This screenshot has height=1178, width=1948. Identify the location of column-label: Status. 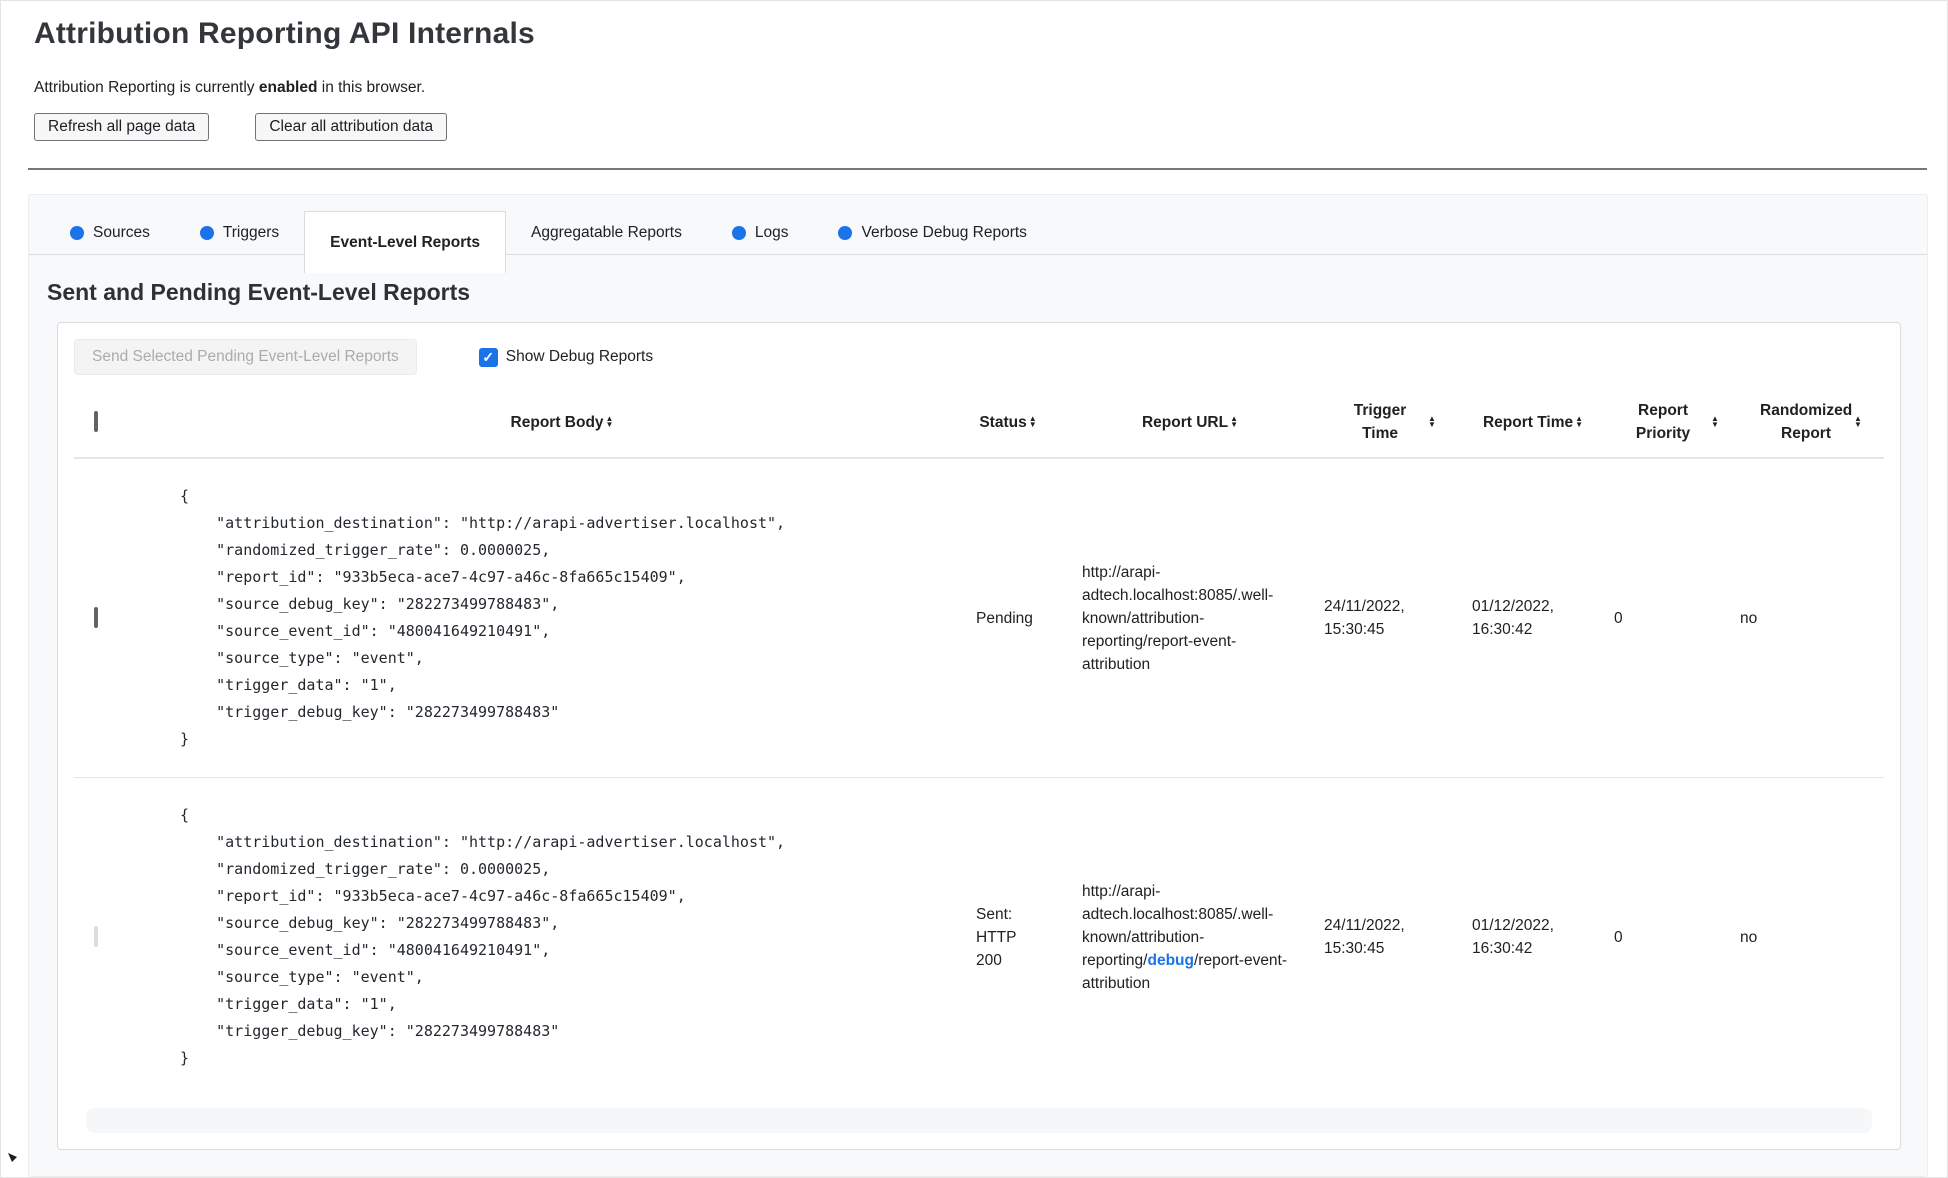
(1003, 422).